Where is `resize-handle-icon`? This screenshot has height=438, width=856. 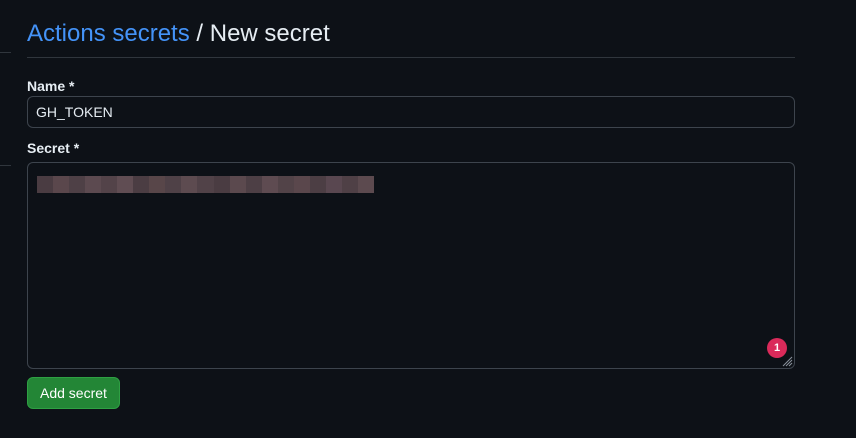
resize-handle-icon is located at coordinates (787, 361).